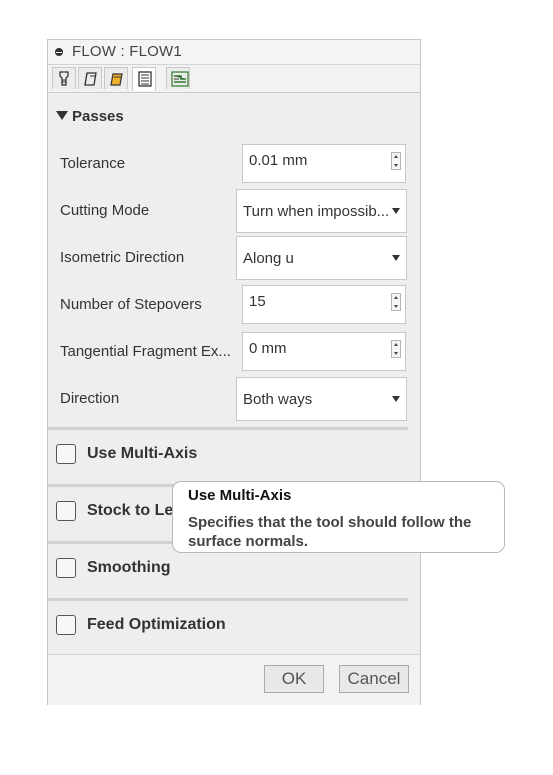 The width and height of the screenshot is (553, 775). I want to click on direction-select: Both ways, so click(321, 399).